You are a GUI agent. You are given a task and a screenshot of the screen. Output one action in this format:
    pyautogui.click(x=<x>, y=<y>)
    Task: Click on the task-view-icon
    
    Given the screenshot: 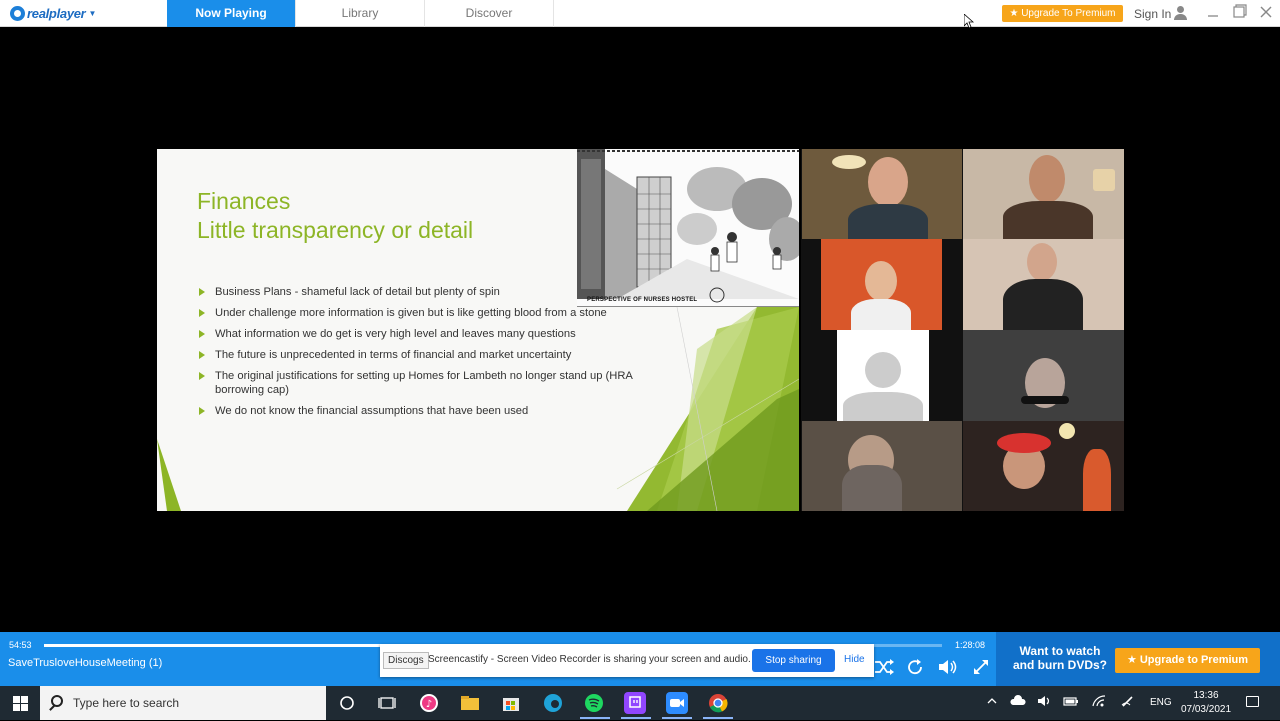 What is the action you would take?
    pyautogui.click(x=387, y=703)
    